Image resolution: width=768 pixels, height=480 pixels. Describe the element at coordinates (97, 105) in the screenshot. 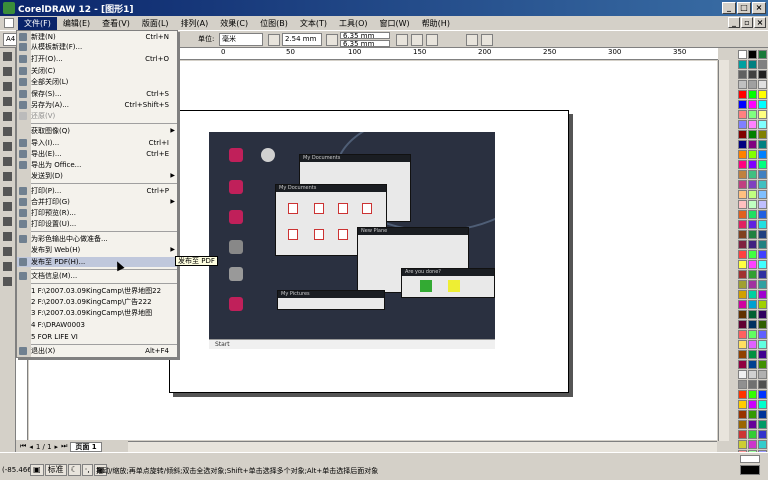

I see `menu-item-save-as: 另存为(A)... Ctrl+Shift+S` at that location.